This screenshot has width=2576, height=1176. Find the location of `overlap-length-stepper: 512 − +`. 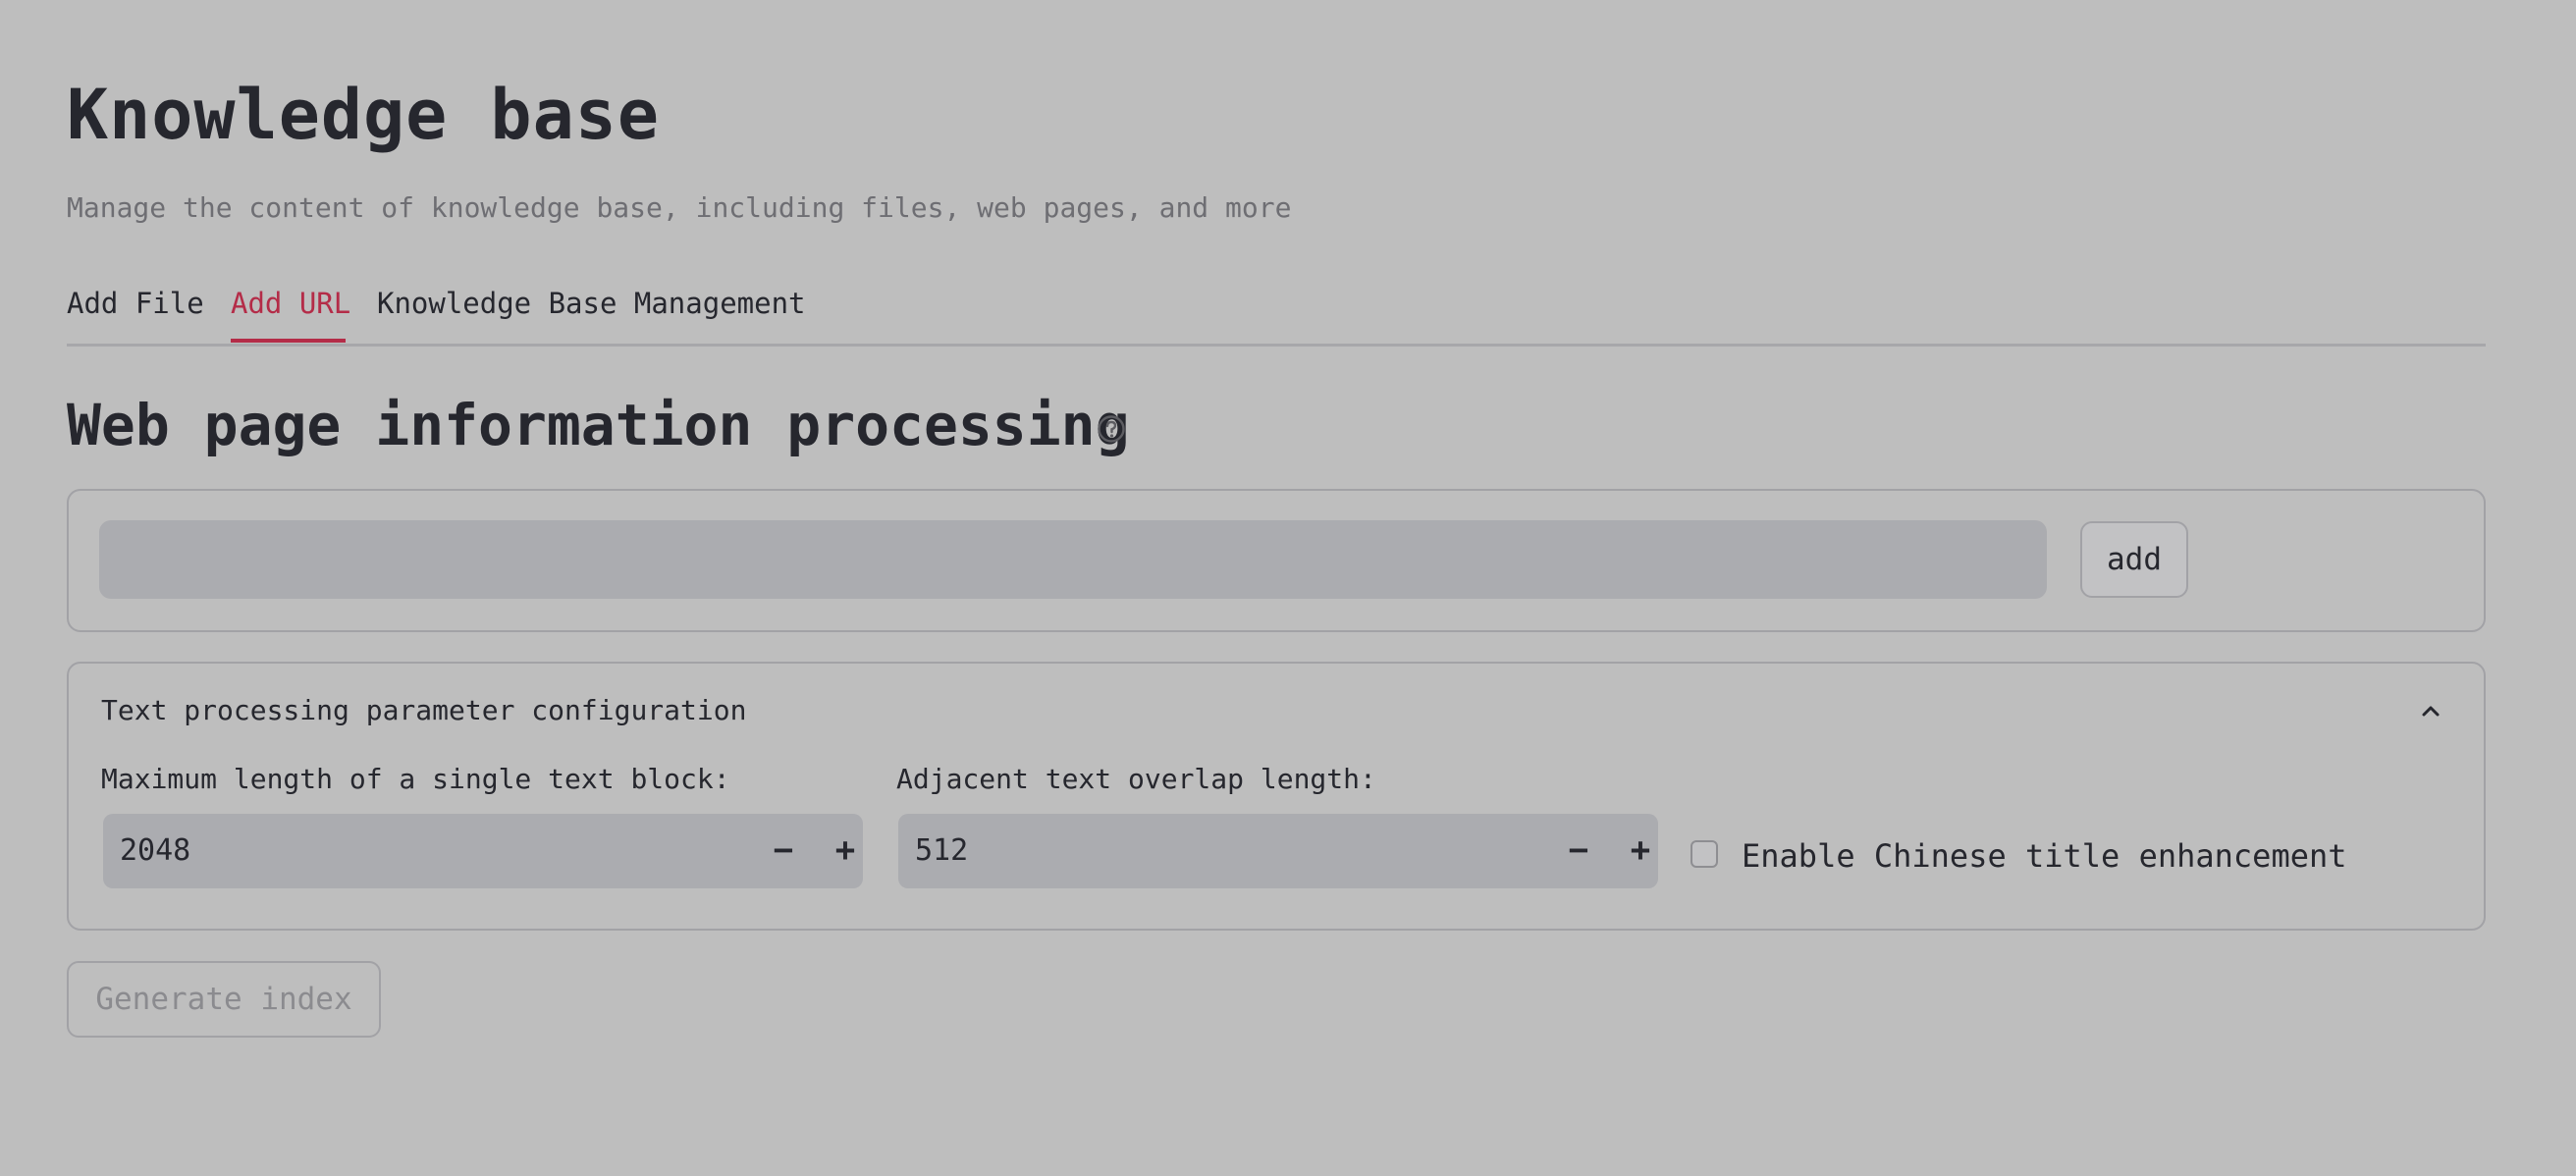

overlap-length-stepper: 512 − + is located at coordinates (1278, 851).